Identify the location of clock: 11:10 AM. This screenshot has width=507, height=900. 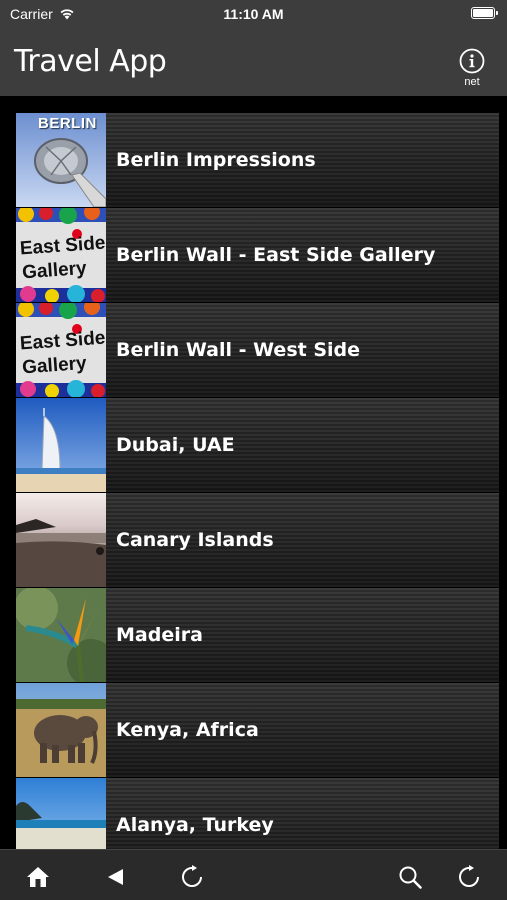
(253, 14).